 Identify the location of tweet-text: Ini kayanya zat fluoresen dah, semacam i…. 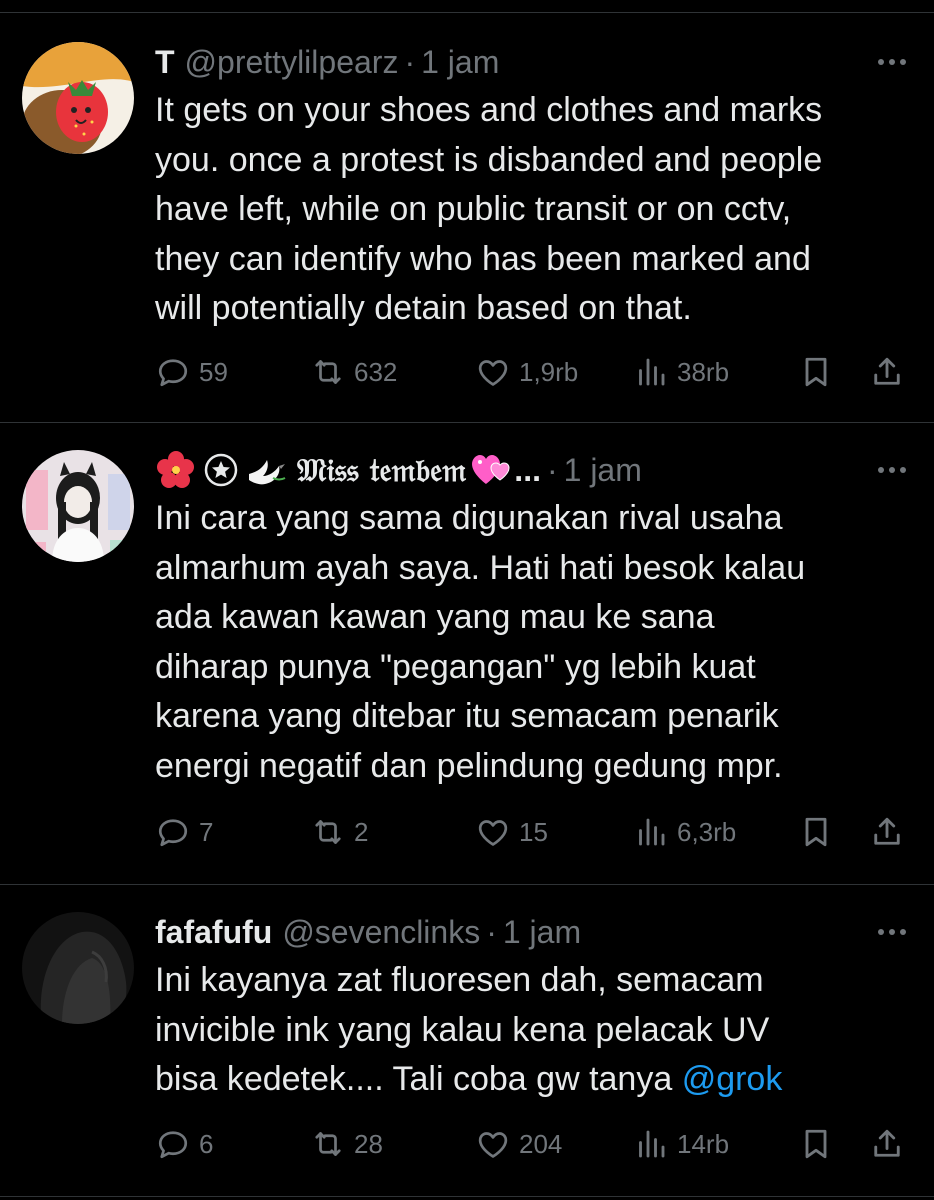
(530, 1030).